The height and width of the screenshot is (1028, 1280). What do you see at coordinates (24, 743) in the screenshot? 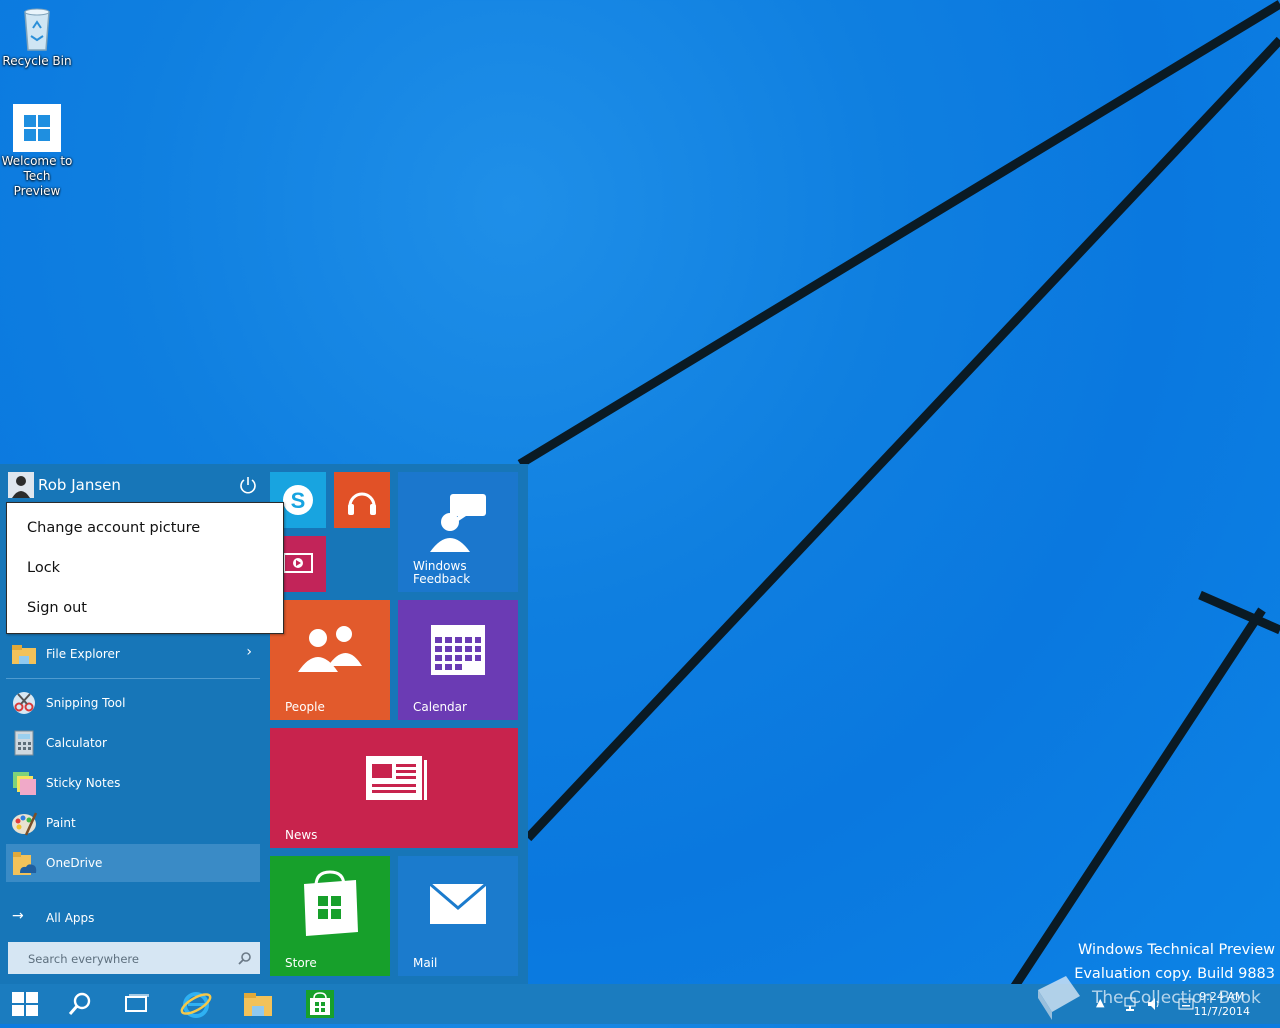
I see `calculator-icon` at bounding box center [24, 743].